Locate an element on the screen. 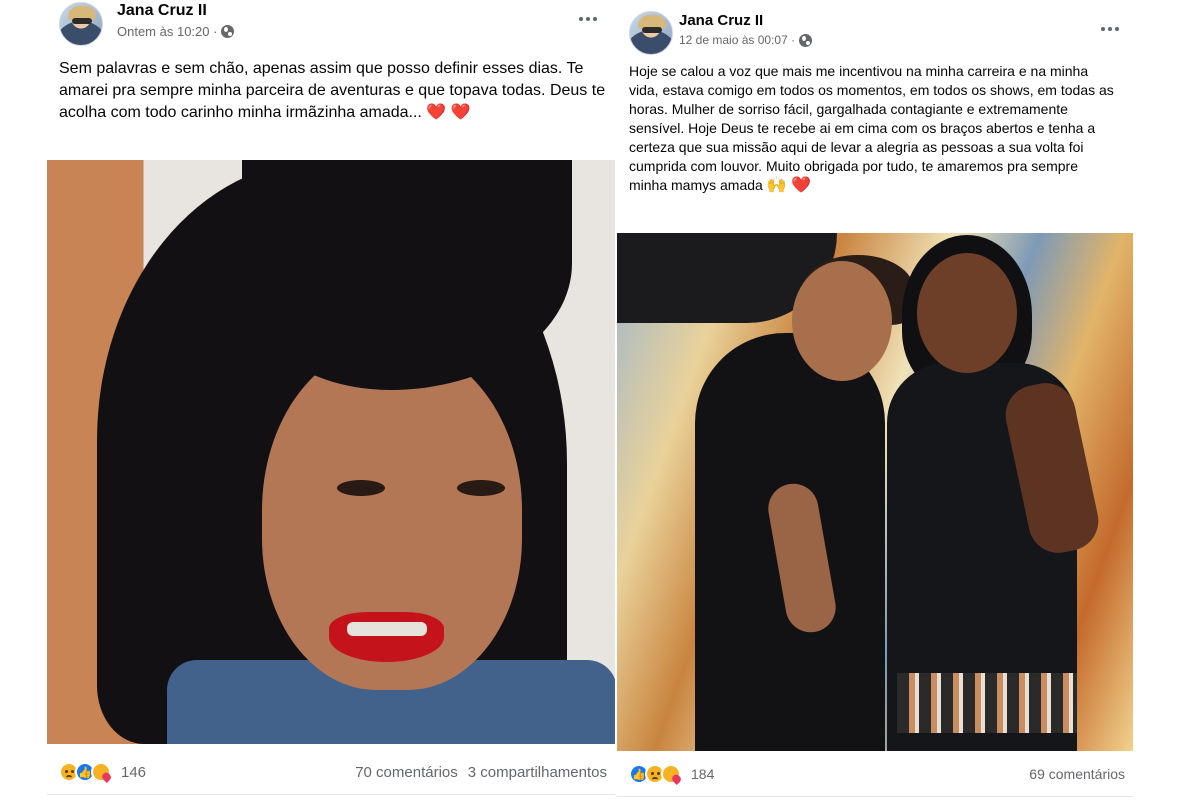 This screenshot has width=1200, height=800. post-meta: 12 de maio às 00:07 · is located at coordinates (746, 40).